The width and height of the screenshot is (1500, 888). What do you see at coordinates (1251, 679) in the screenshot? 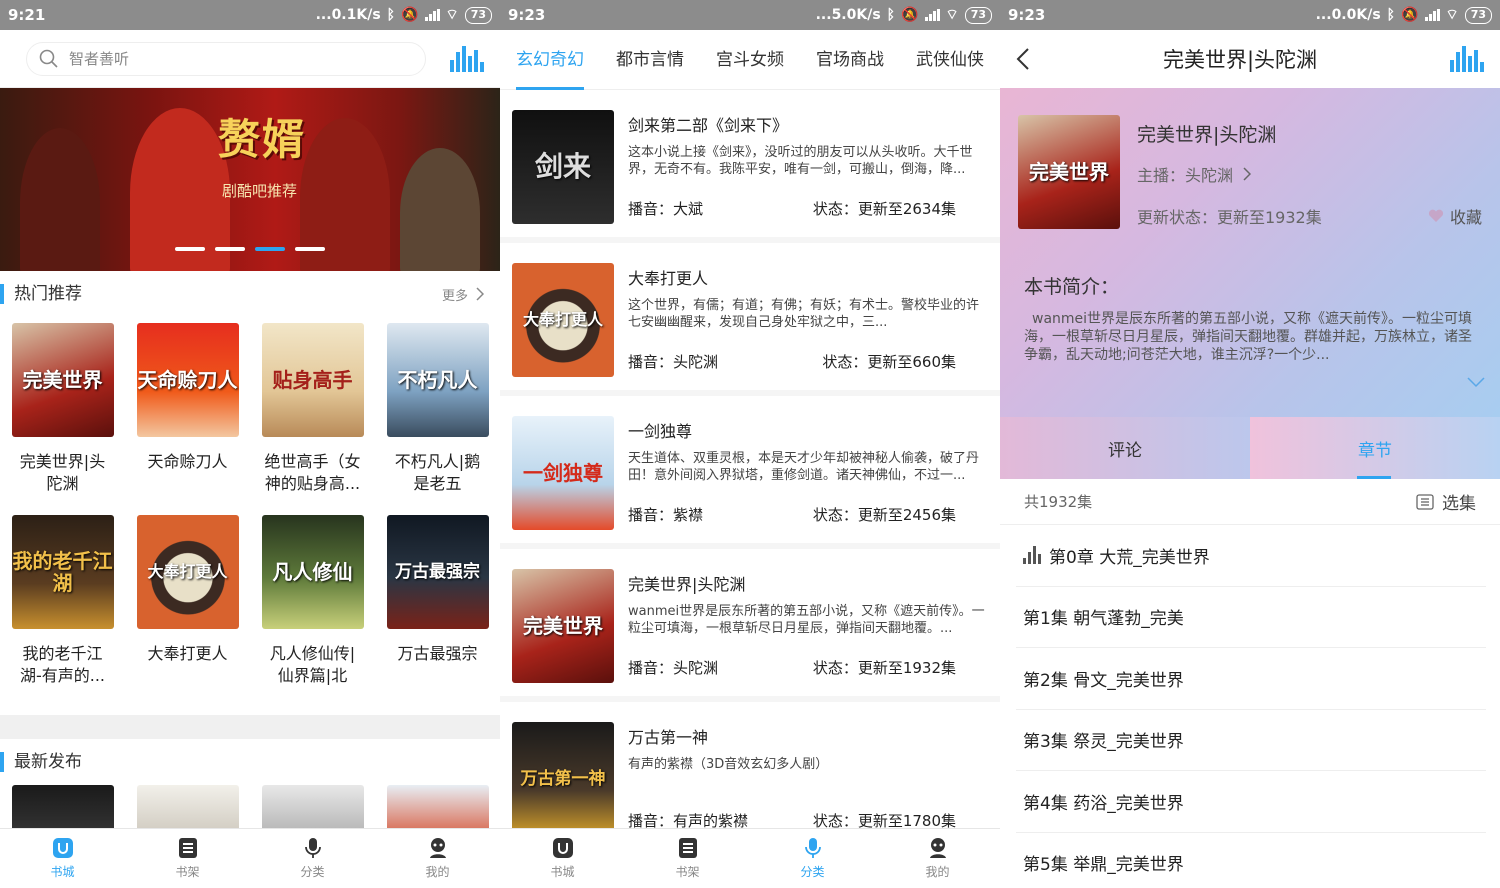
I see `episode-item: 第2集 骨文_完美世界` at bounding box center [1251, 679].